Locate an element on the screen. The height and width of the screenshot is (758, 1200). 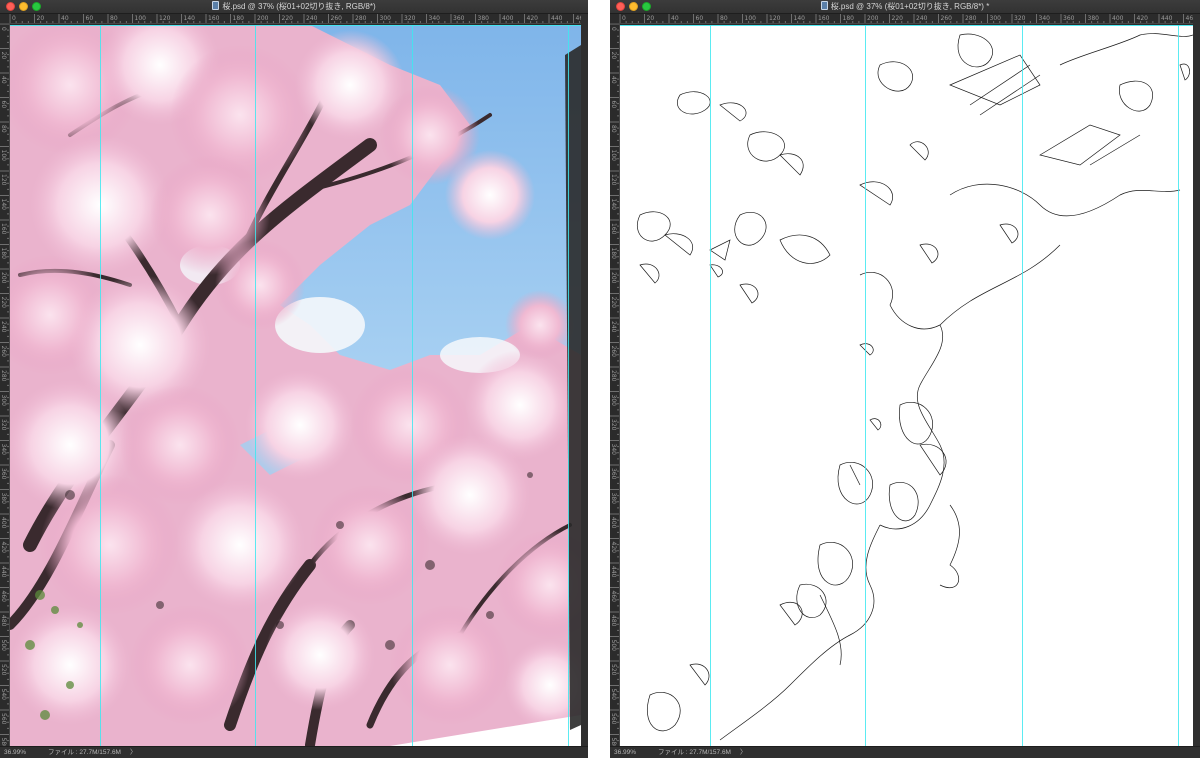
ruler-label: 460 is located at coordinates (613, 597).